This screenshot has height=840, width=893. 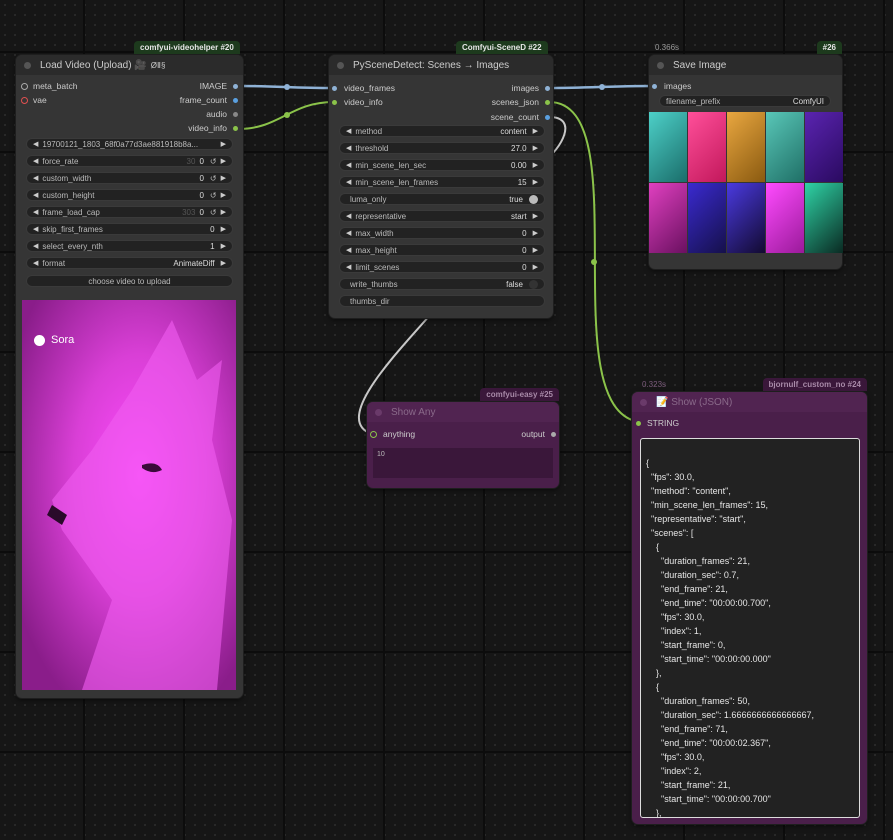 I want to click on video-file-select: ◀ 19700121_1803_68f0a77d3ae881918b8a... ▶, so click(x=129, y=144).